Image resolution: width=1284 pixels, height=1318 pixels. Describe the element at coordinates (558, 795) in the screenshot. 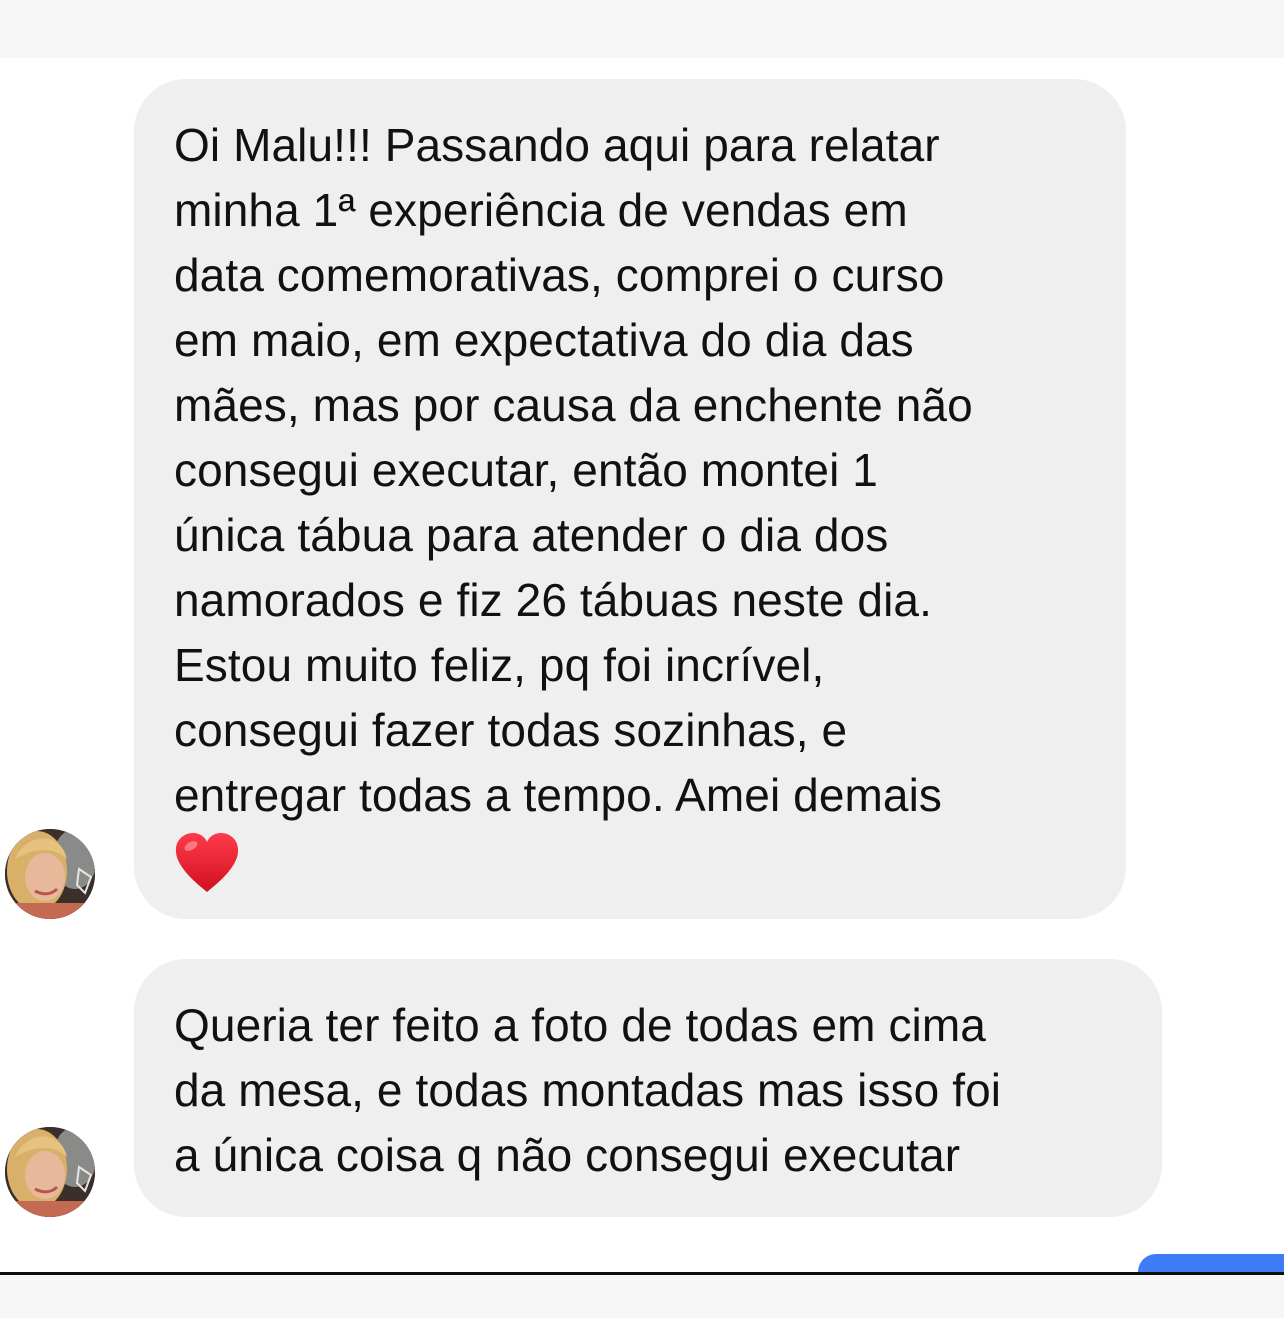

I see `message-1-line: entregar todas a tempo. Amei demais` at that location.